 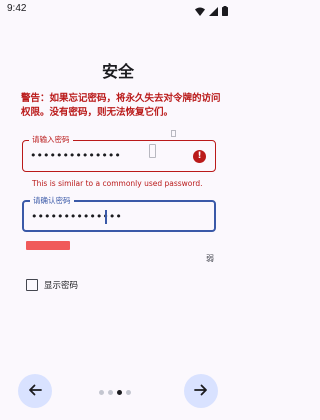 I want to click on confirm-password-field: 请确认密码 ••••••••••••••, so click(x=119, y=214).